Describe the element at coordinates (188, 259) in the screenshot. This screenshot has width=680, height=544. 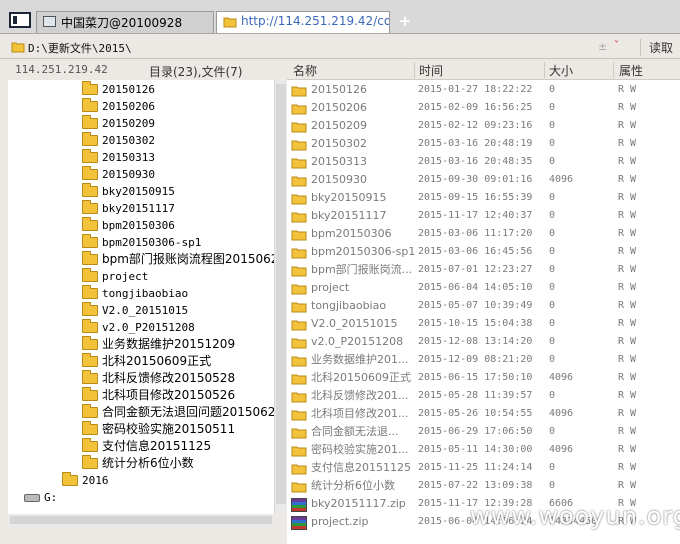
I see `tree-label: bpm部门报账岗流程图20150625` at that location.